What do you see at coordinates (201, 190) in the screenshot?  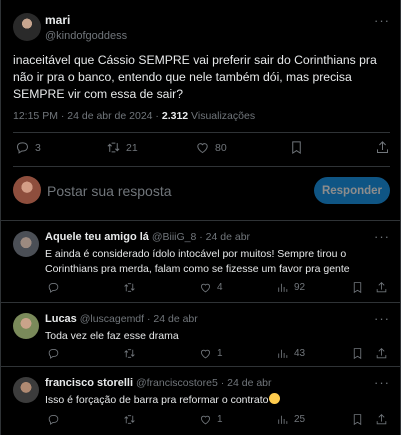 I see `reply-composer: Postar sua resposta Responder` at bounding box center [201, 190].